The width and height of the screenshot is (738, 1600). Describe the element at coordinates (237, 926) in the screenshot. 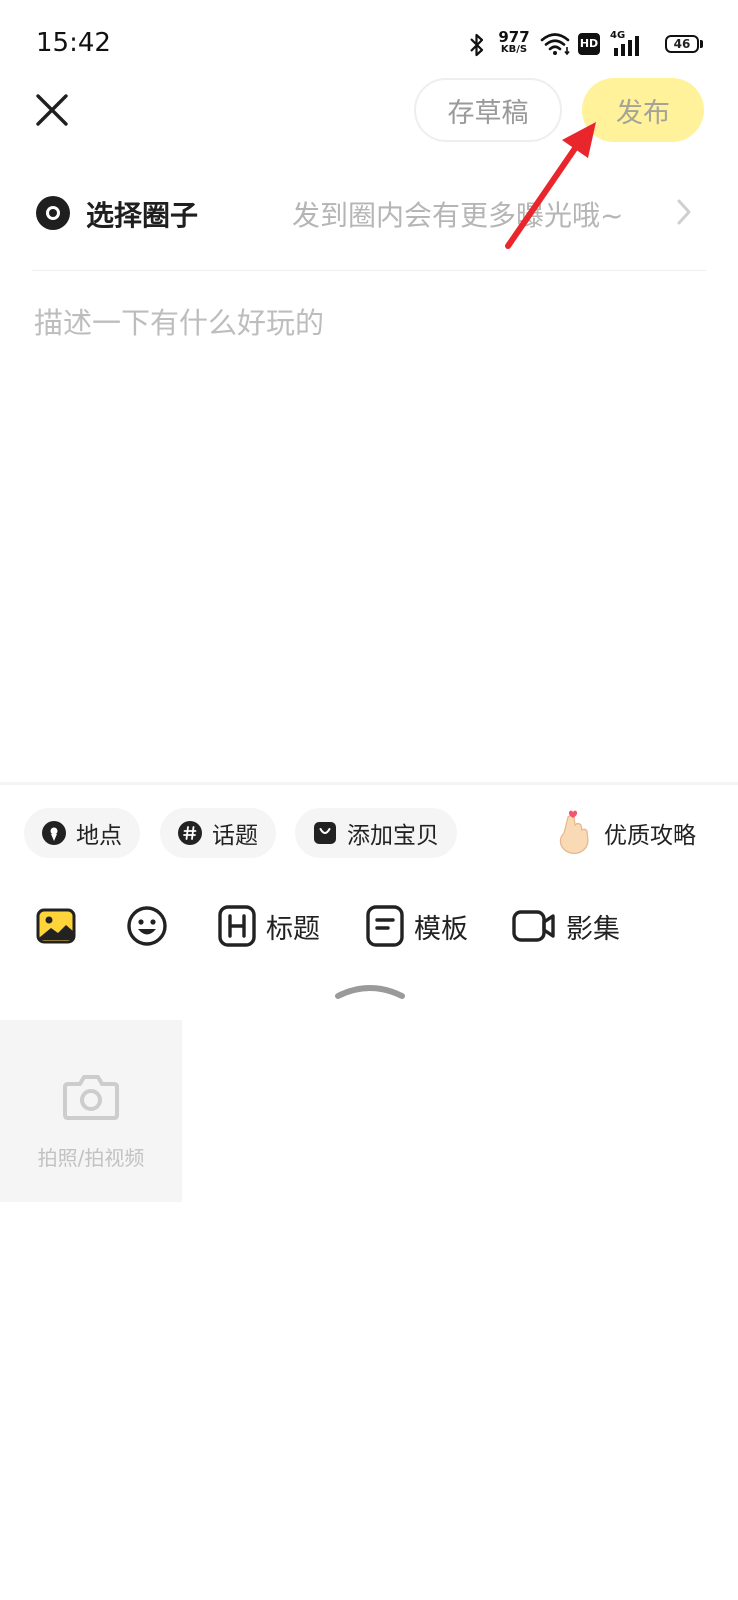

I see `heading-icon` at that location.